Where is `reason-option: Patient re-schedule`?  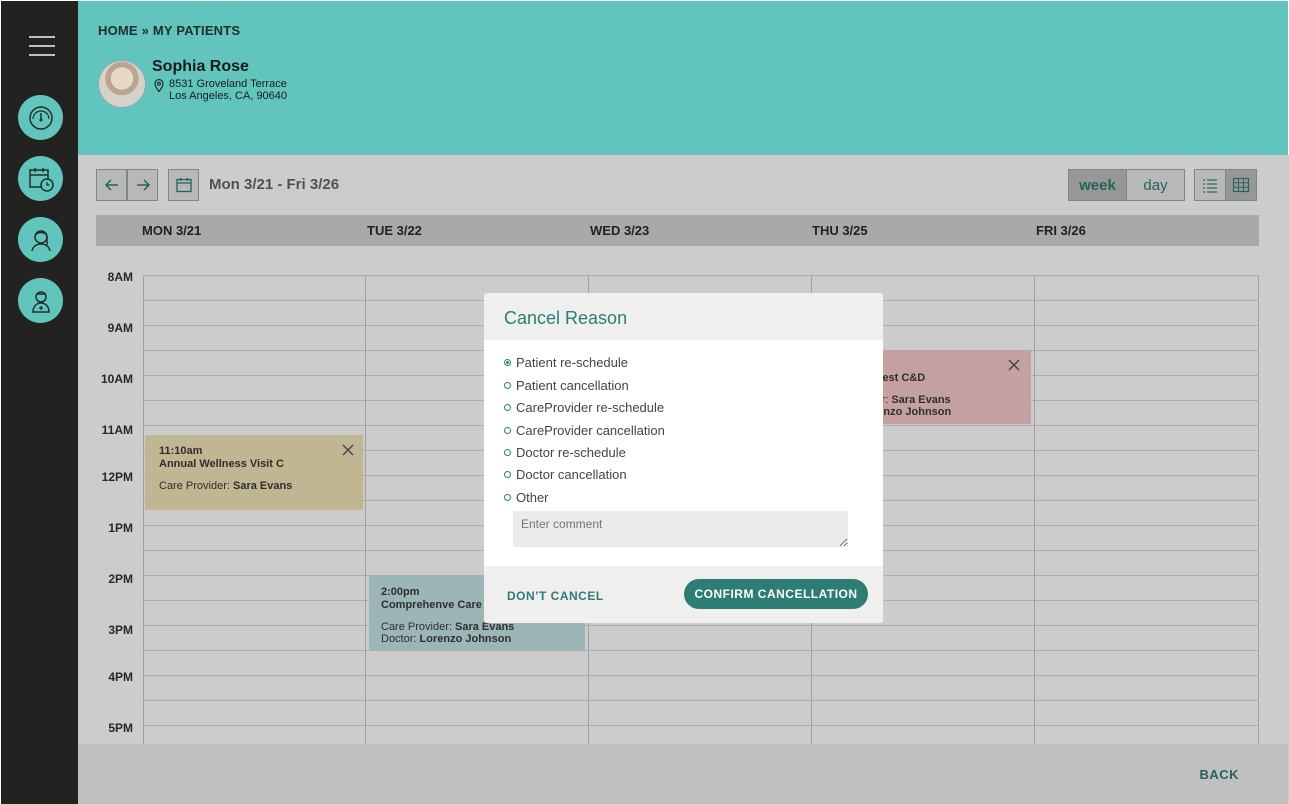
reason-option: Patient re-schedule is located at coordinates (566, 362).